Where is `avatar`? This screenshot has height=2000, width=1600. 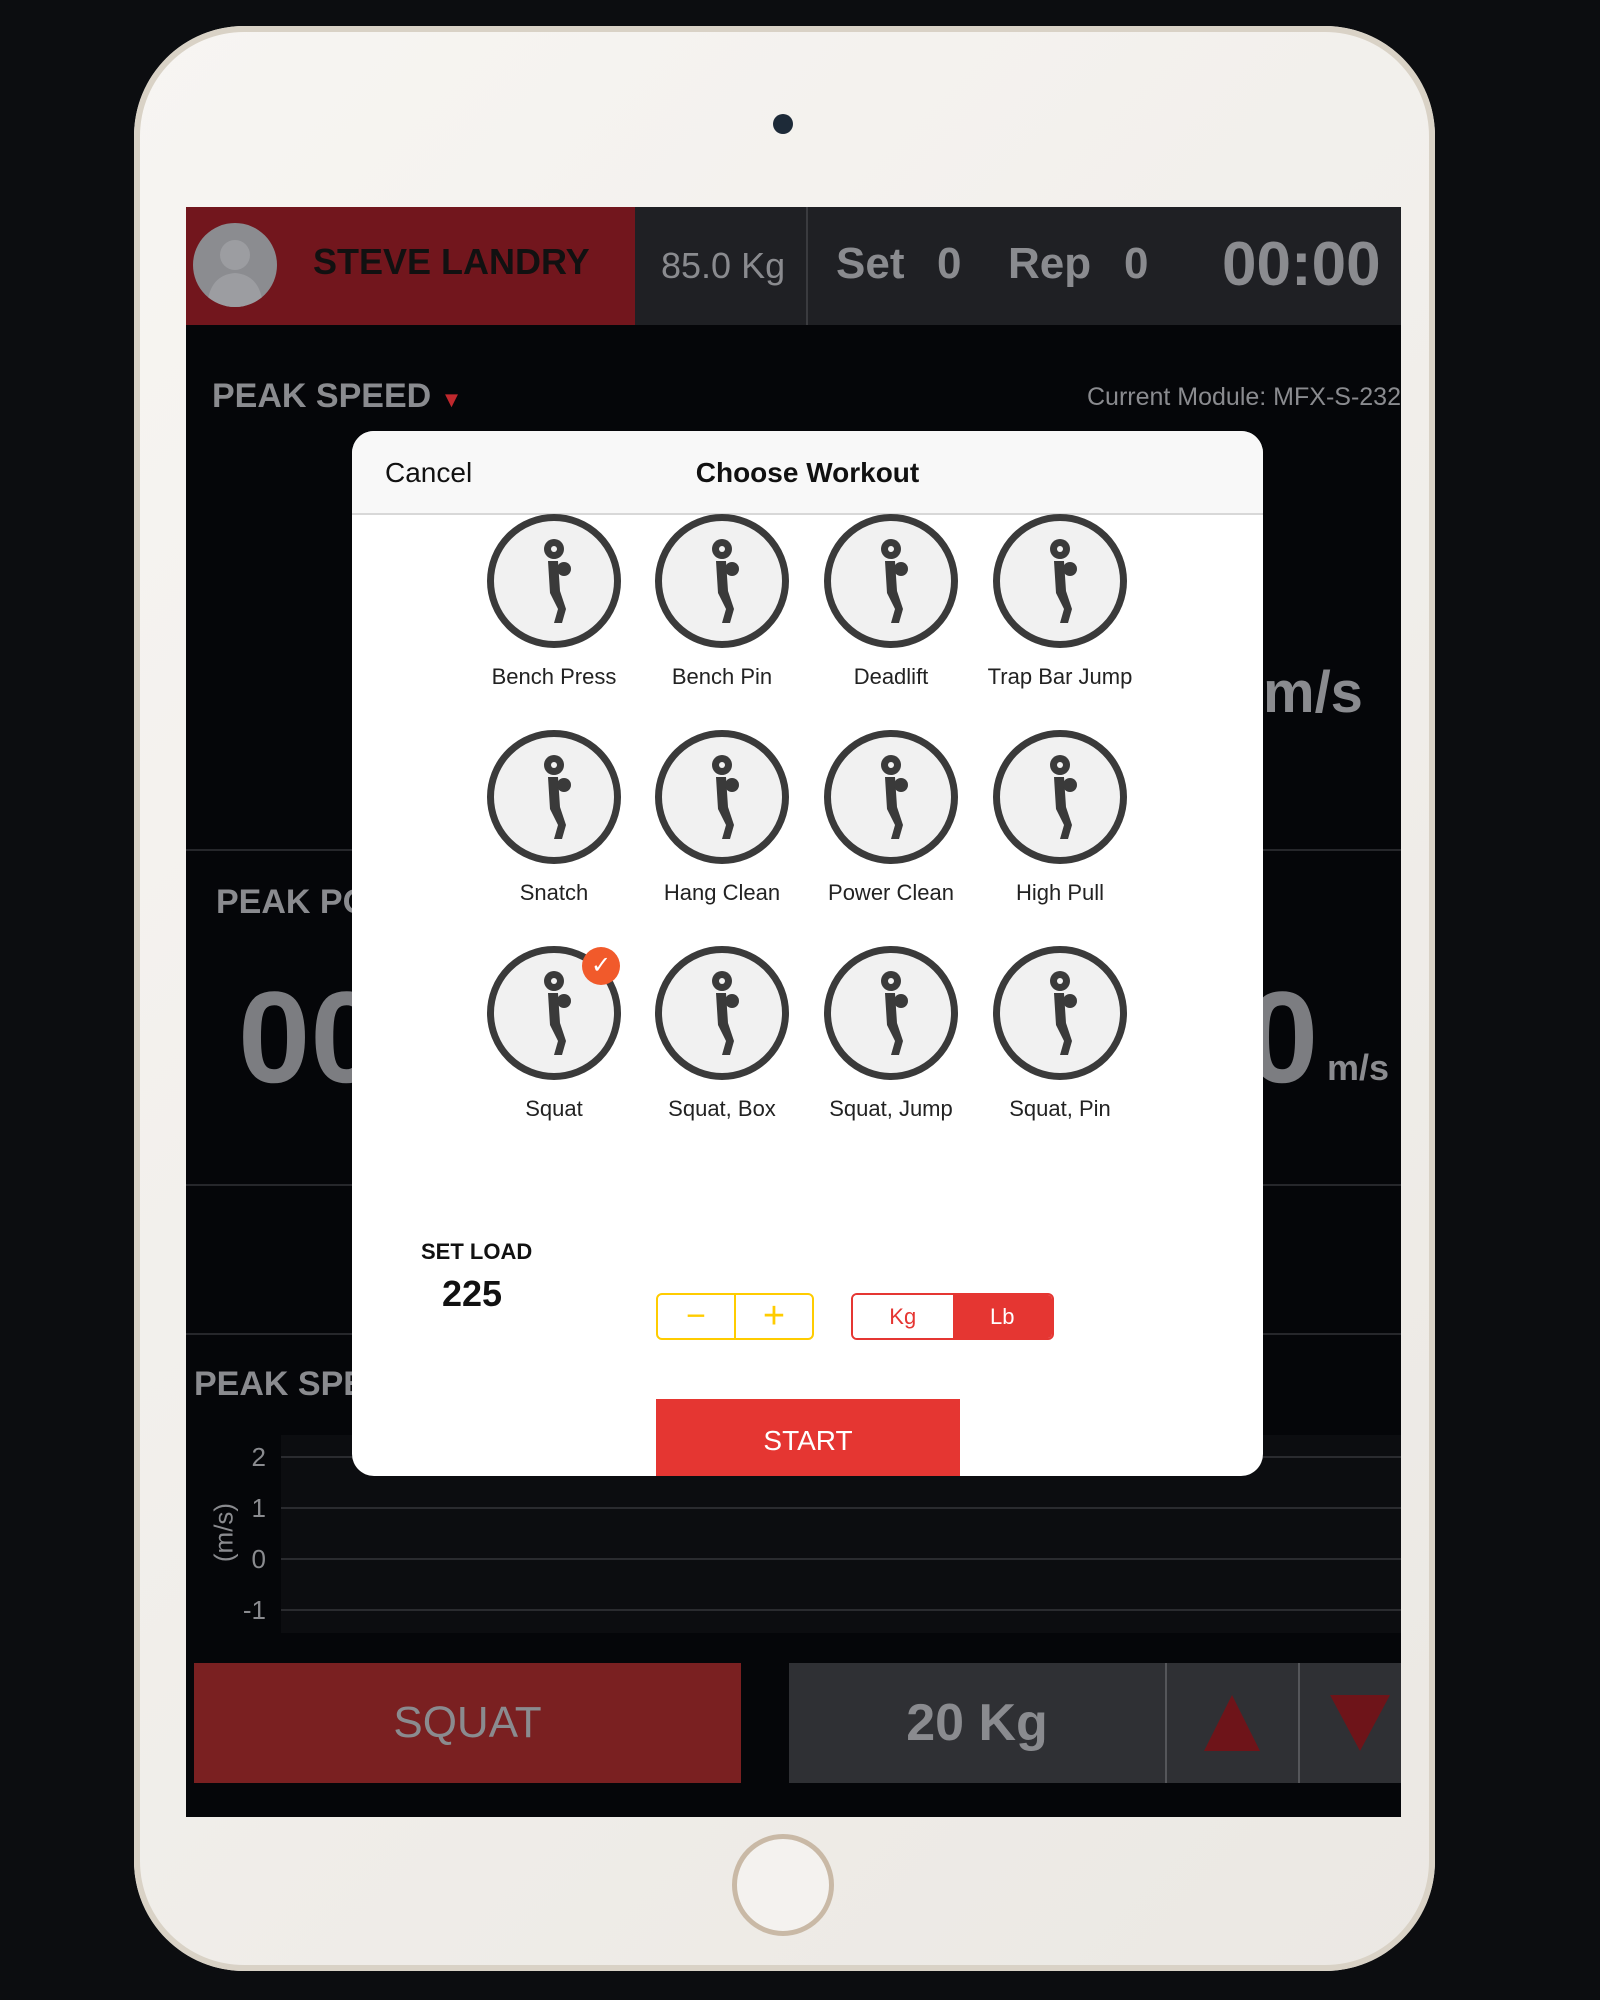
avatar is located at coordinates (235, 265).